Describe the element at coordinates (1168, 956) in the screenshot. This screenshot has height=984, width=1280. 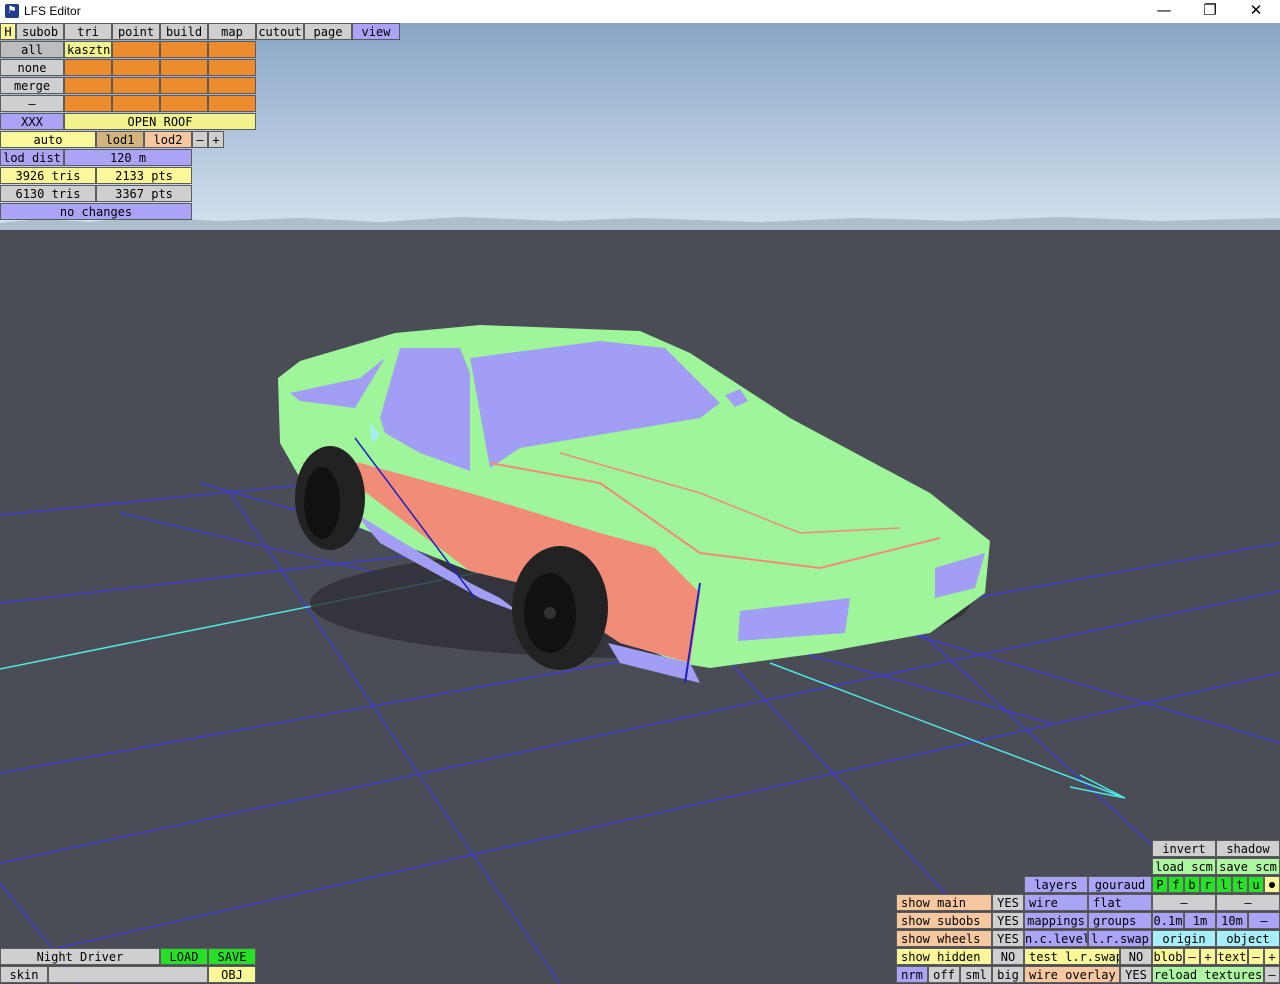
I see `blob-label: blob` at that location.